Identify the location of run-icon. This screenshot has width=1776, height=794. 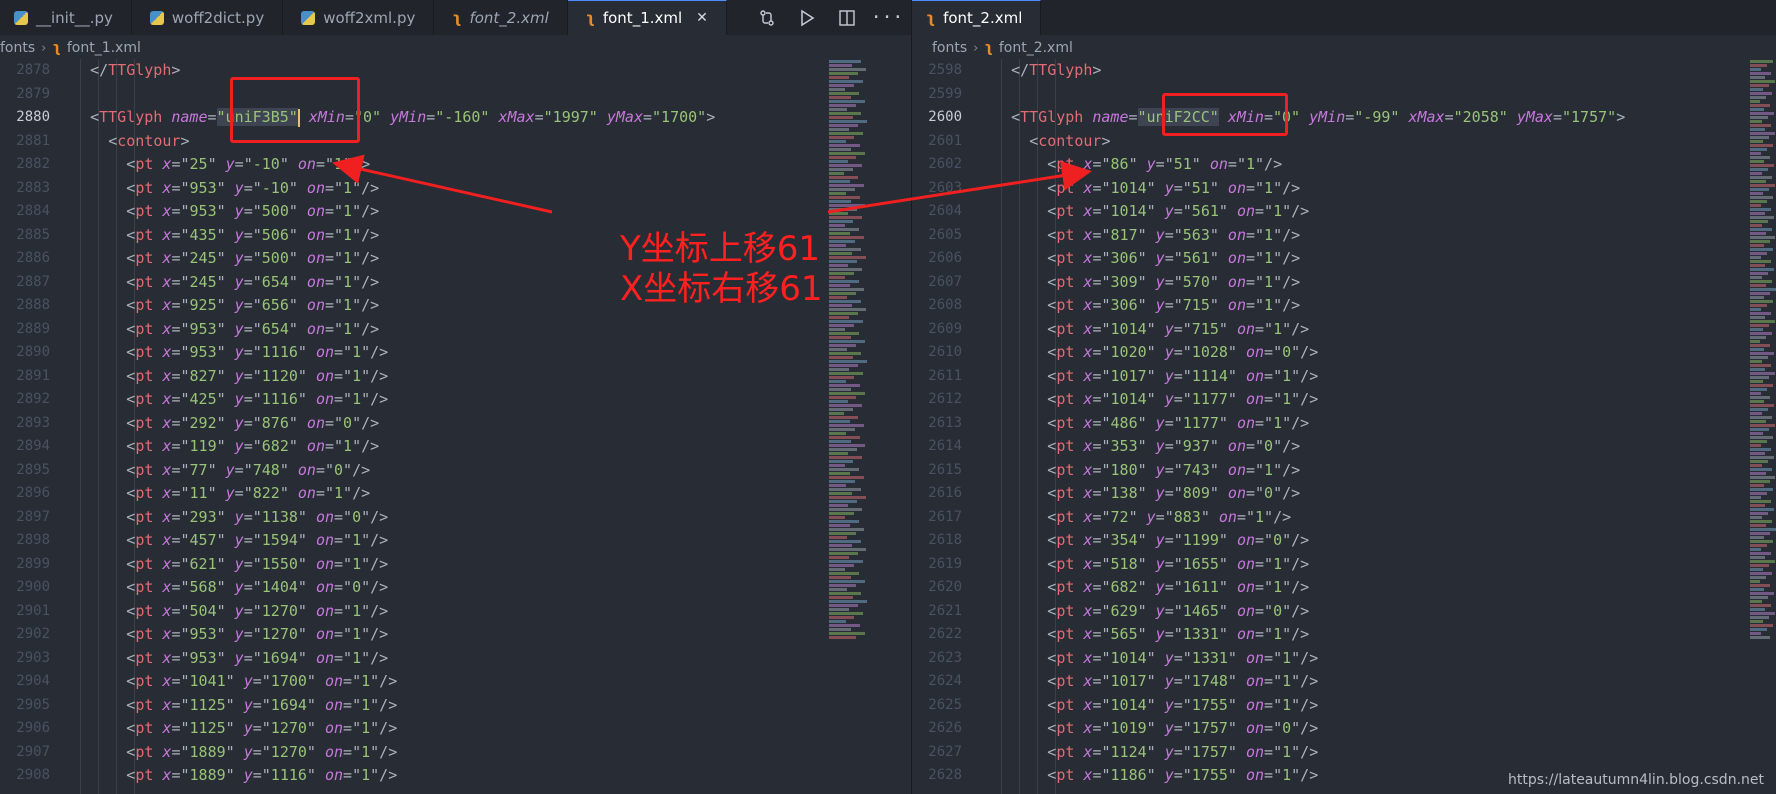
(807, 18).